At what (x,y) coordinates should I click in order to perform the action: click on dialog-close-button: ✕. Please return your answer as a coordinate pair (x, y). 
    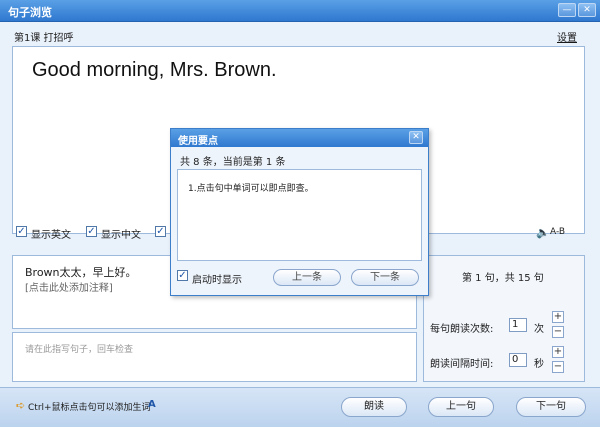
    Looking at the image, I should click on (416, 137).